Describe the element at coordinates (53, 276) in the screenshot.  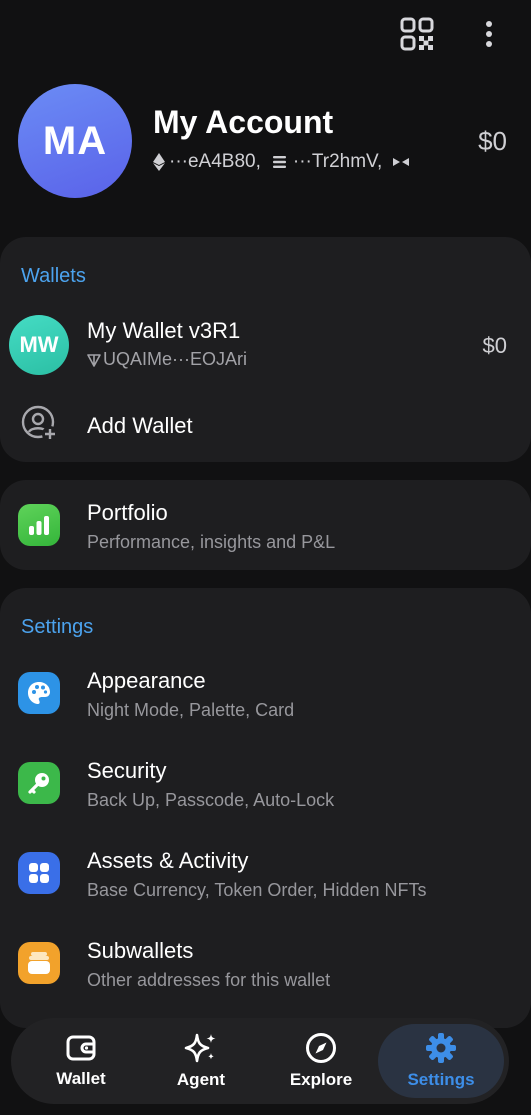
I see `wallets-section-title: Wallets` at that location.